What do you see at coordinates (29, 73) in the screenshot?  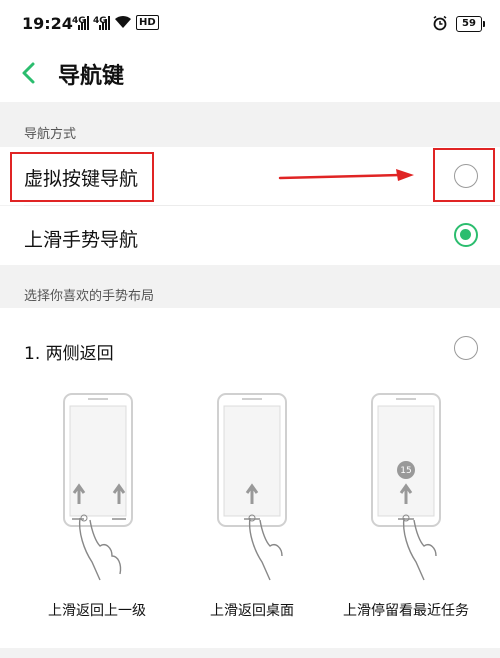 I see `chevron-left-icon` at bounding box center [29, 73].